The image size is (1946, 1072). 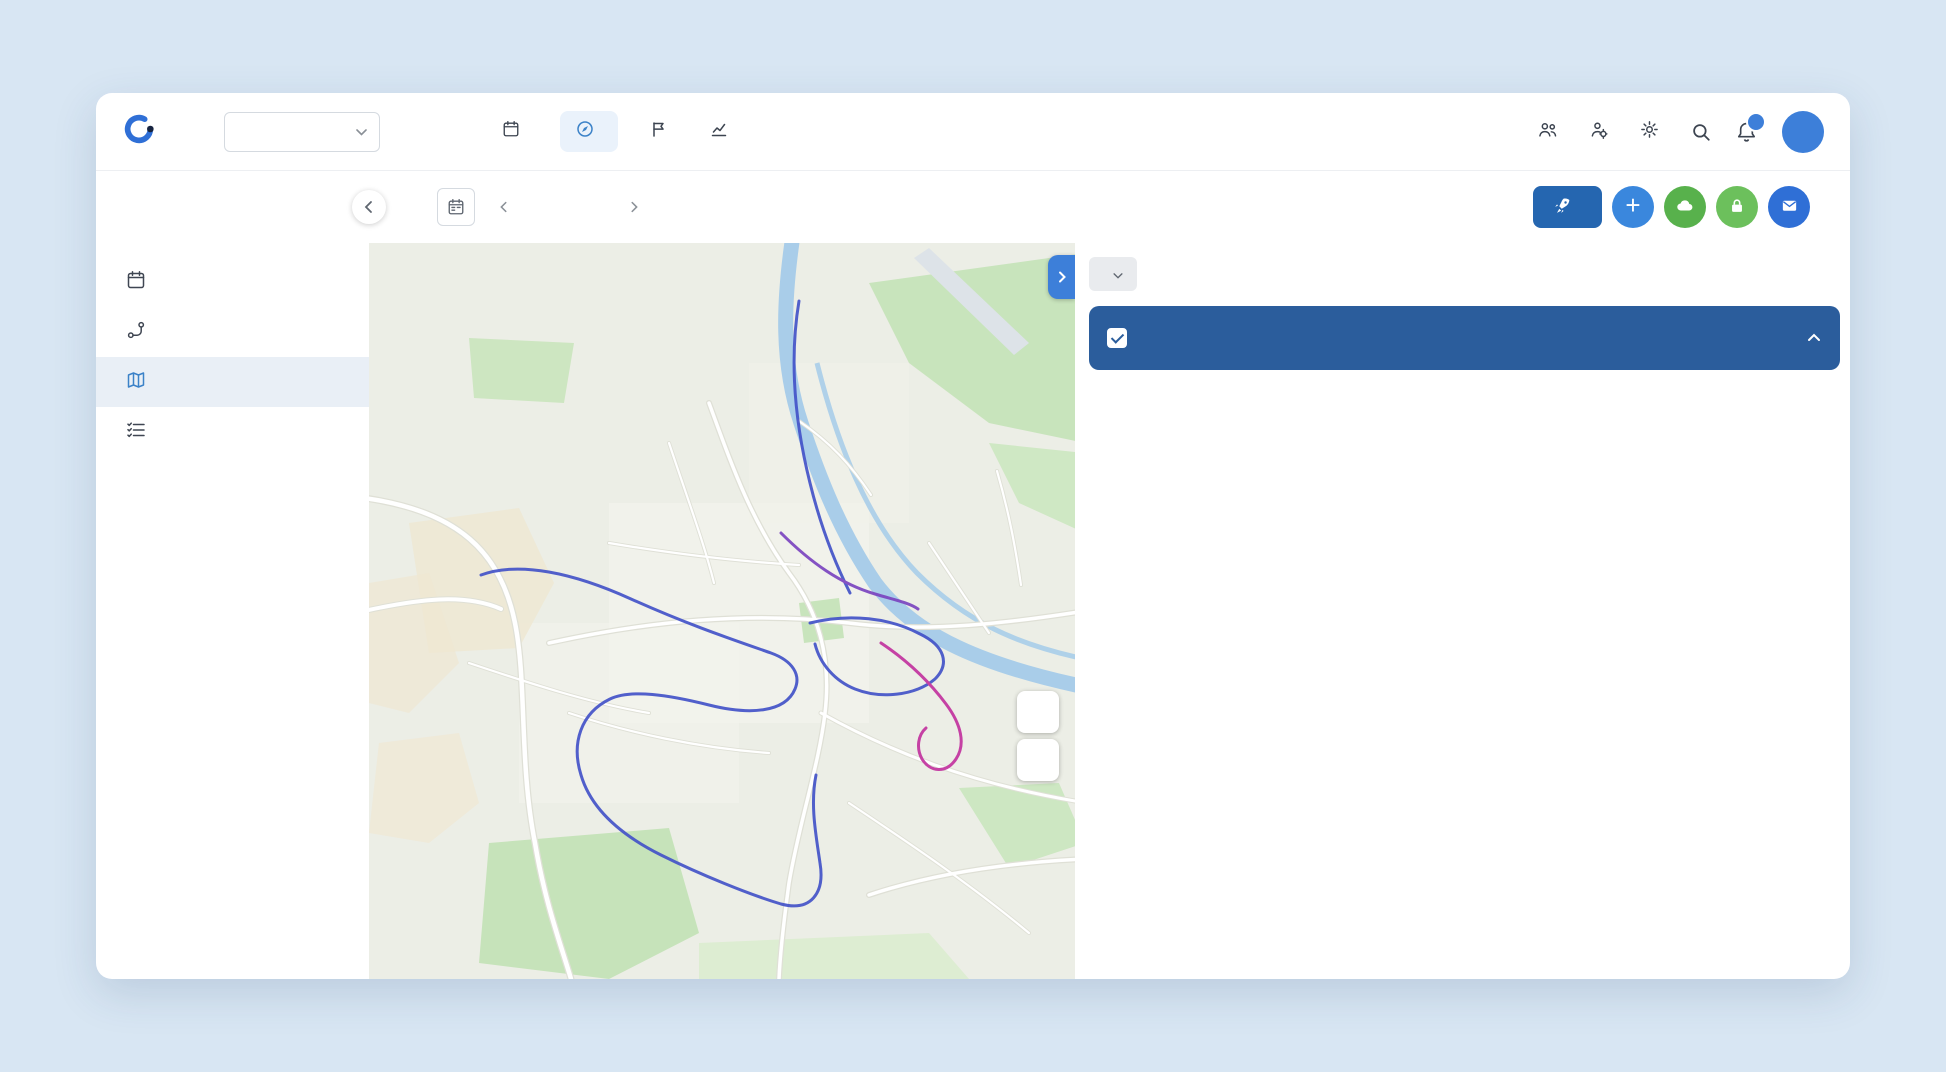 I want to click on nav-item-analyze, so click(x=723, y=131).